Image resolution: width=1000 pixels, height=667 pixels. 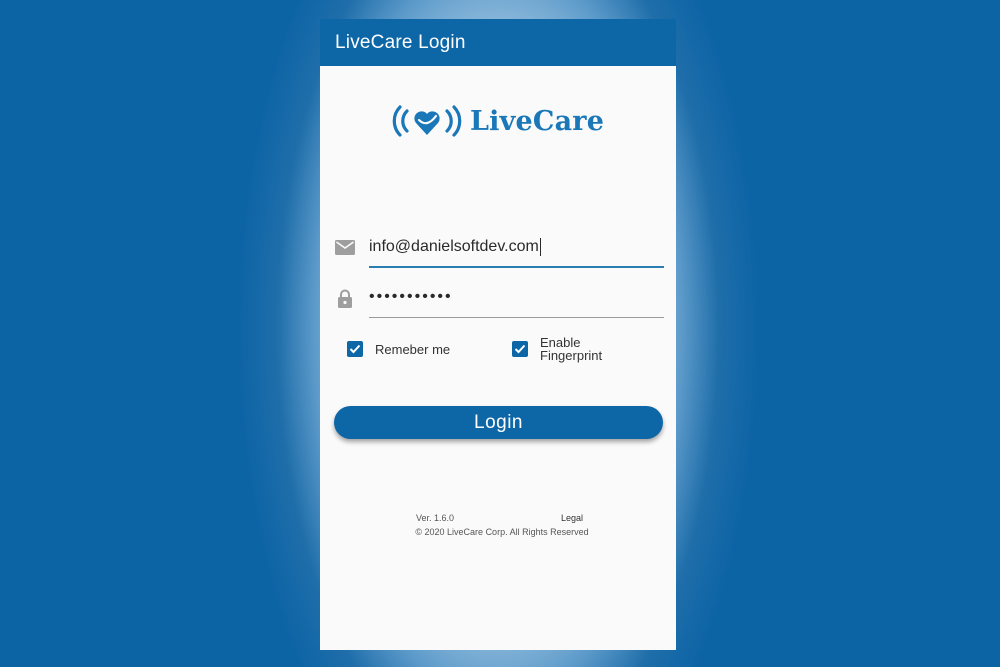 I want to click on password-field: •••••••••••, so click(x=499, y=298).